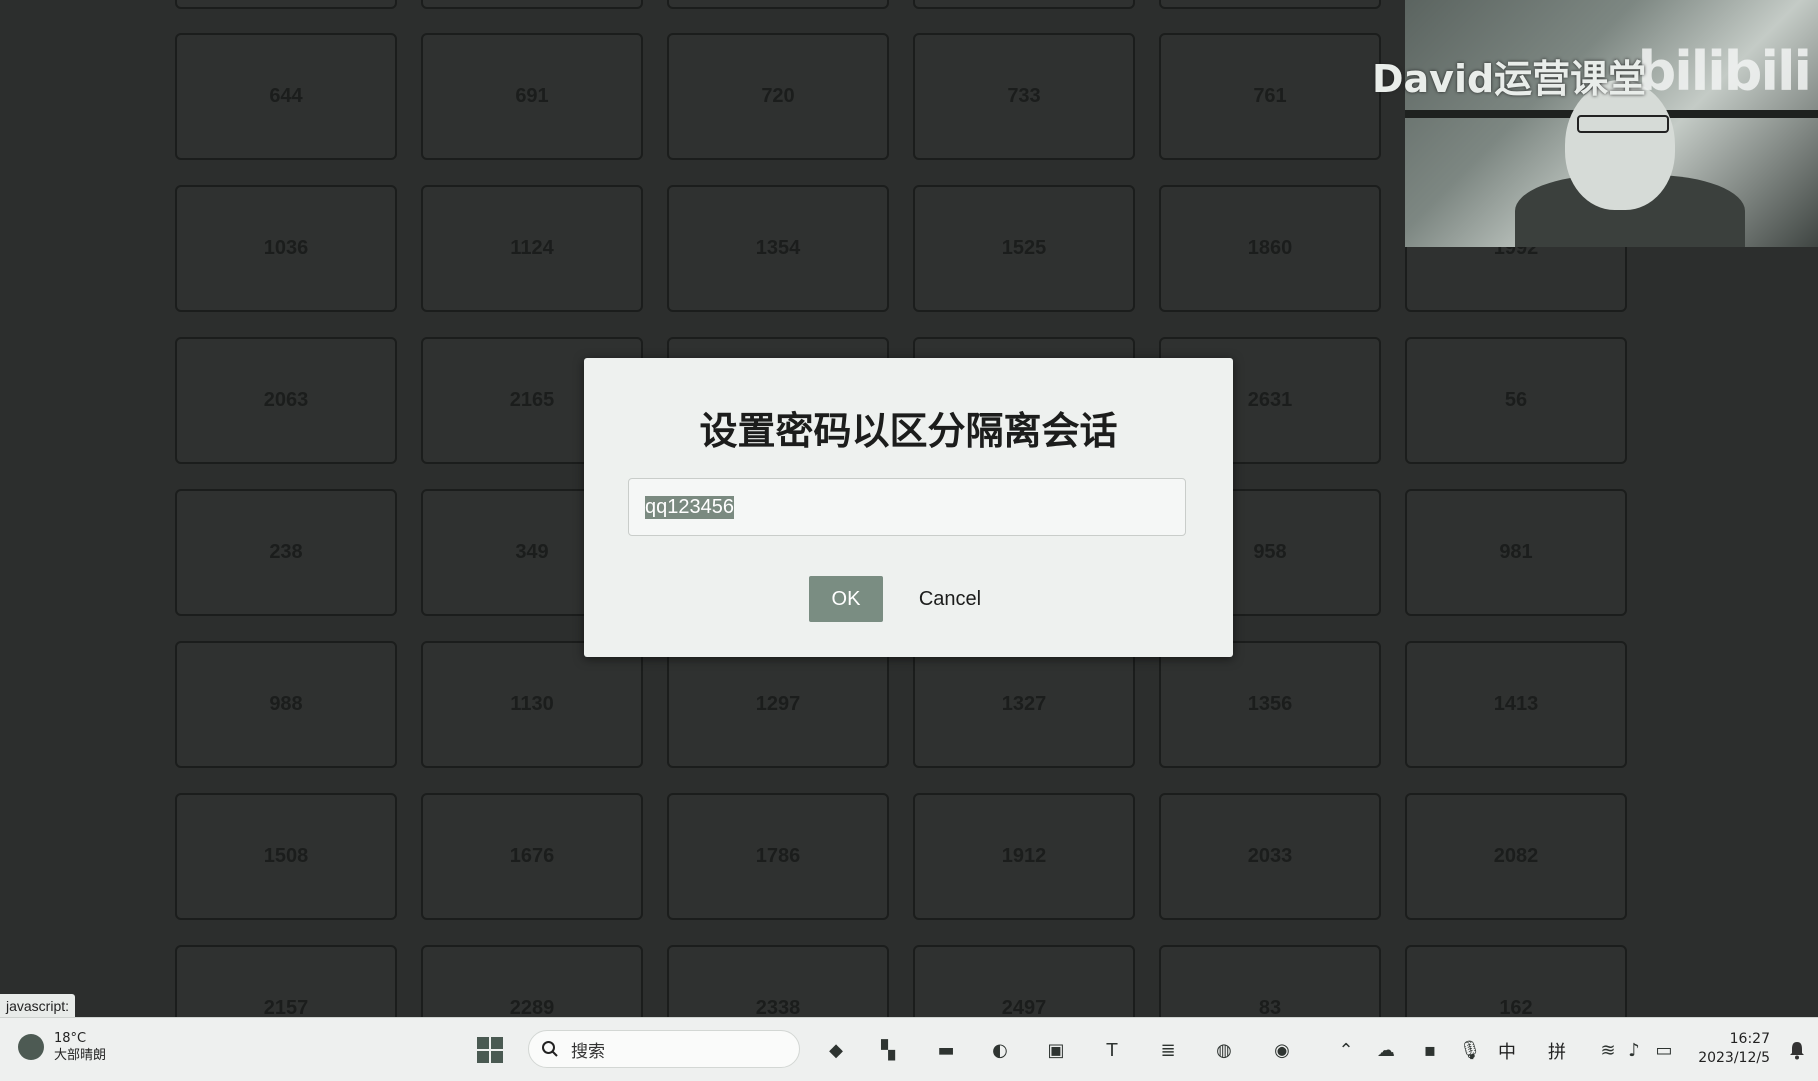 The image size is (1818, 1081). What do you see at coordinates (286, 96) in the screenshot?
I see `number-tile: 644` at bounding box center [286, 96].